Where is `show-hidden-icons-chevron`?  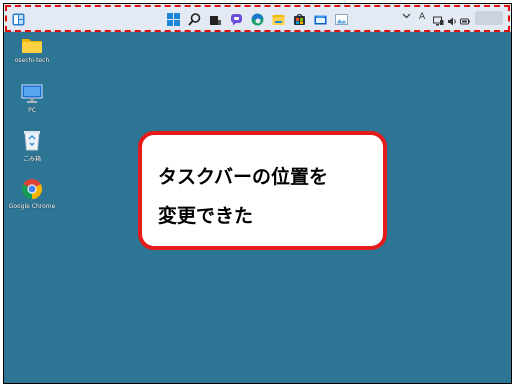
show-hidden-icons-chevron is located at coordinates (406, 17).